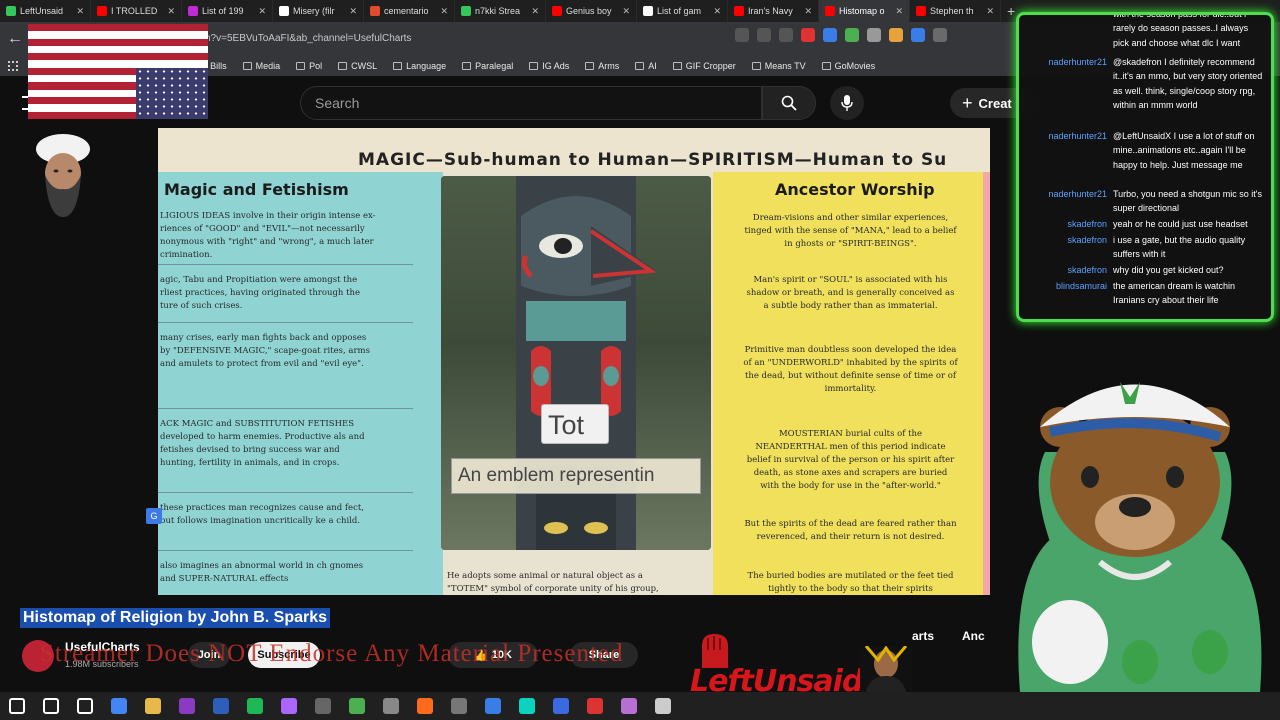 The height and width of the screenshot is (720, 1280). What do you see at coordinates (13, 66) in the screenshot?
I see `apps-icon` at bounding box center [13, 66].